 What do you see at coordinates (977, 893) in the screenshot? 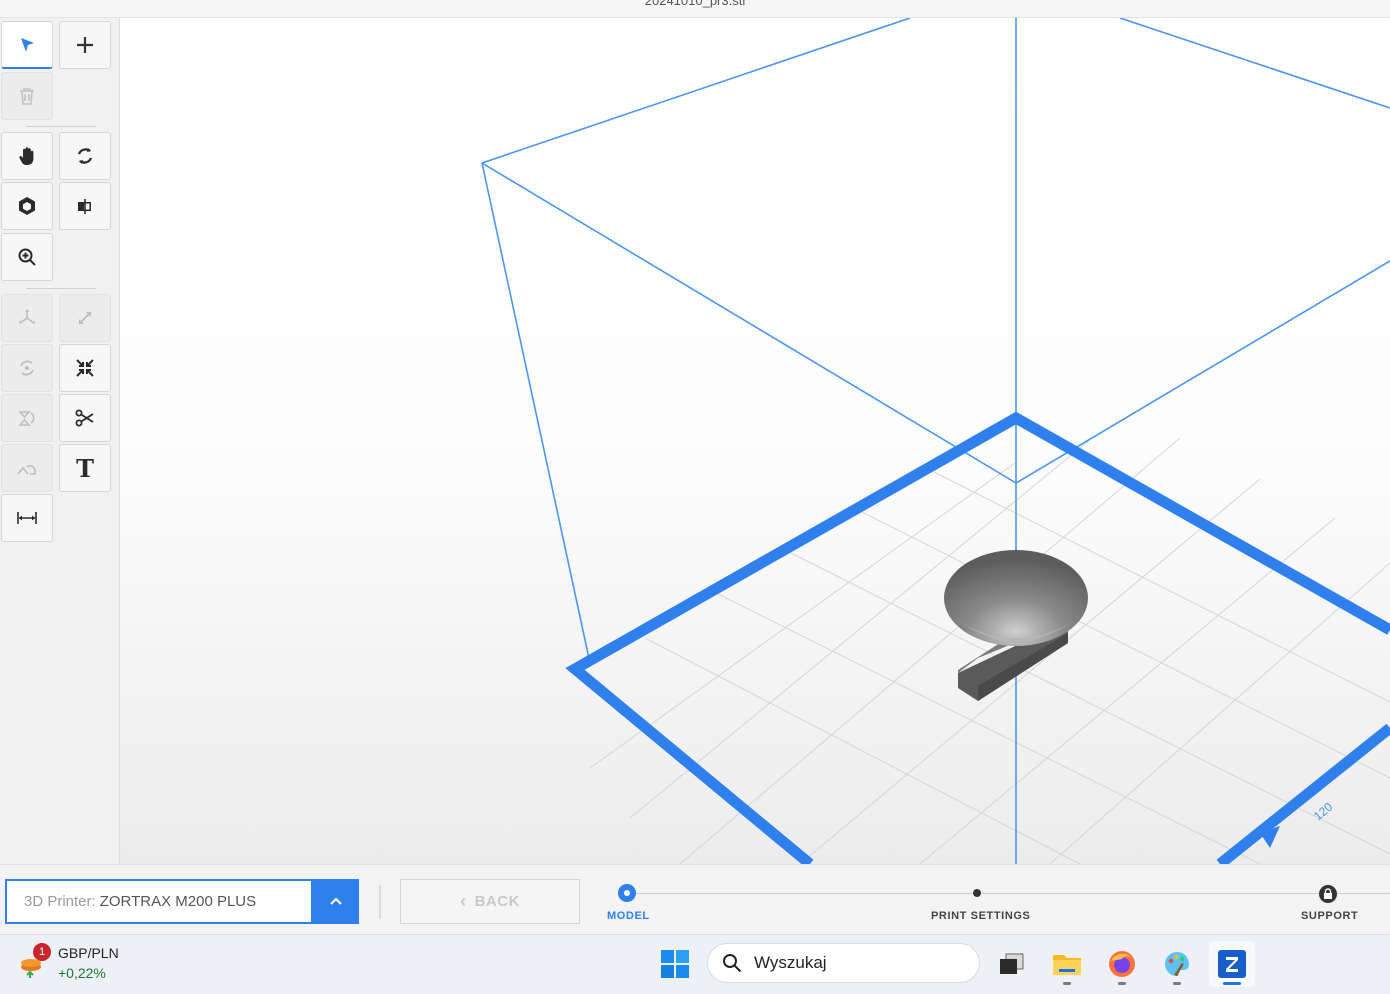
I see `step-print-settings-indicator` at bounding box center [977, 893].